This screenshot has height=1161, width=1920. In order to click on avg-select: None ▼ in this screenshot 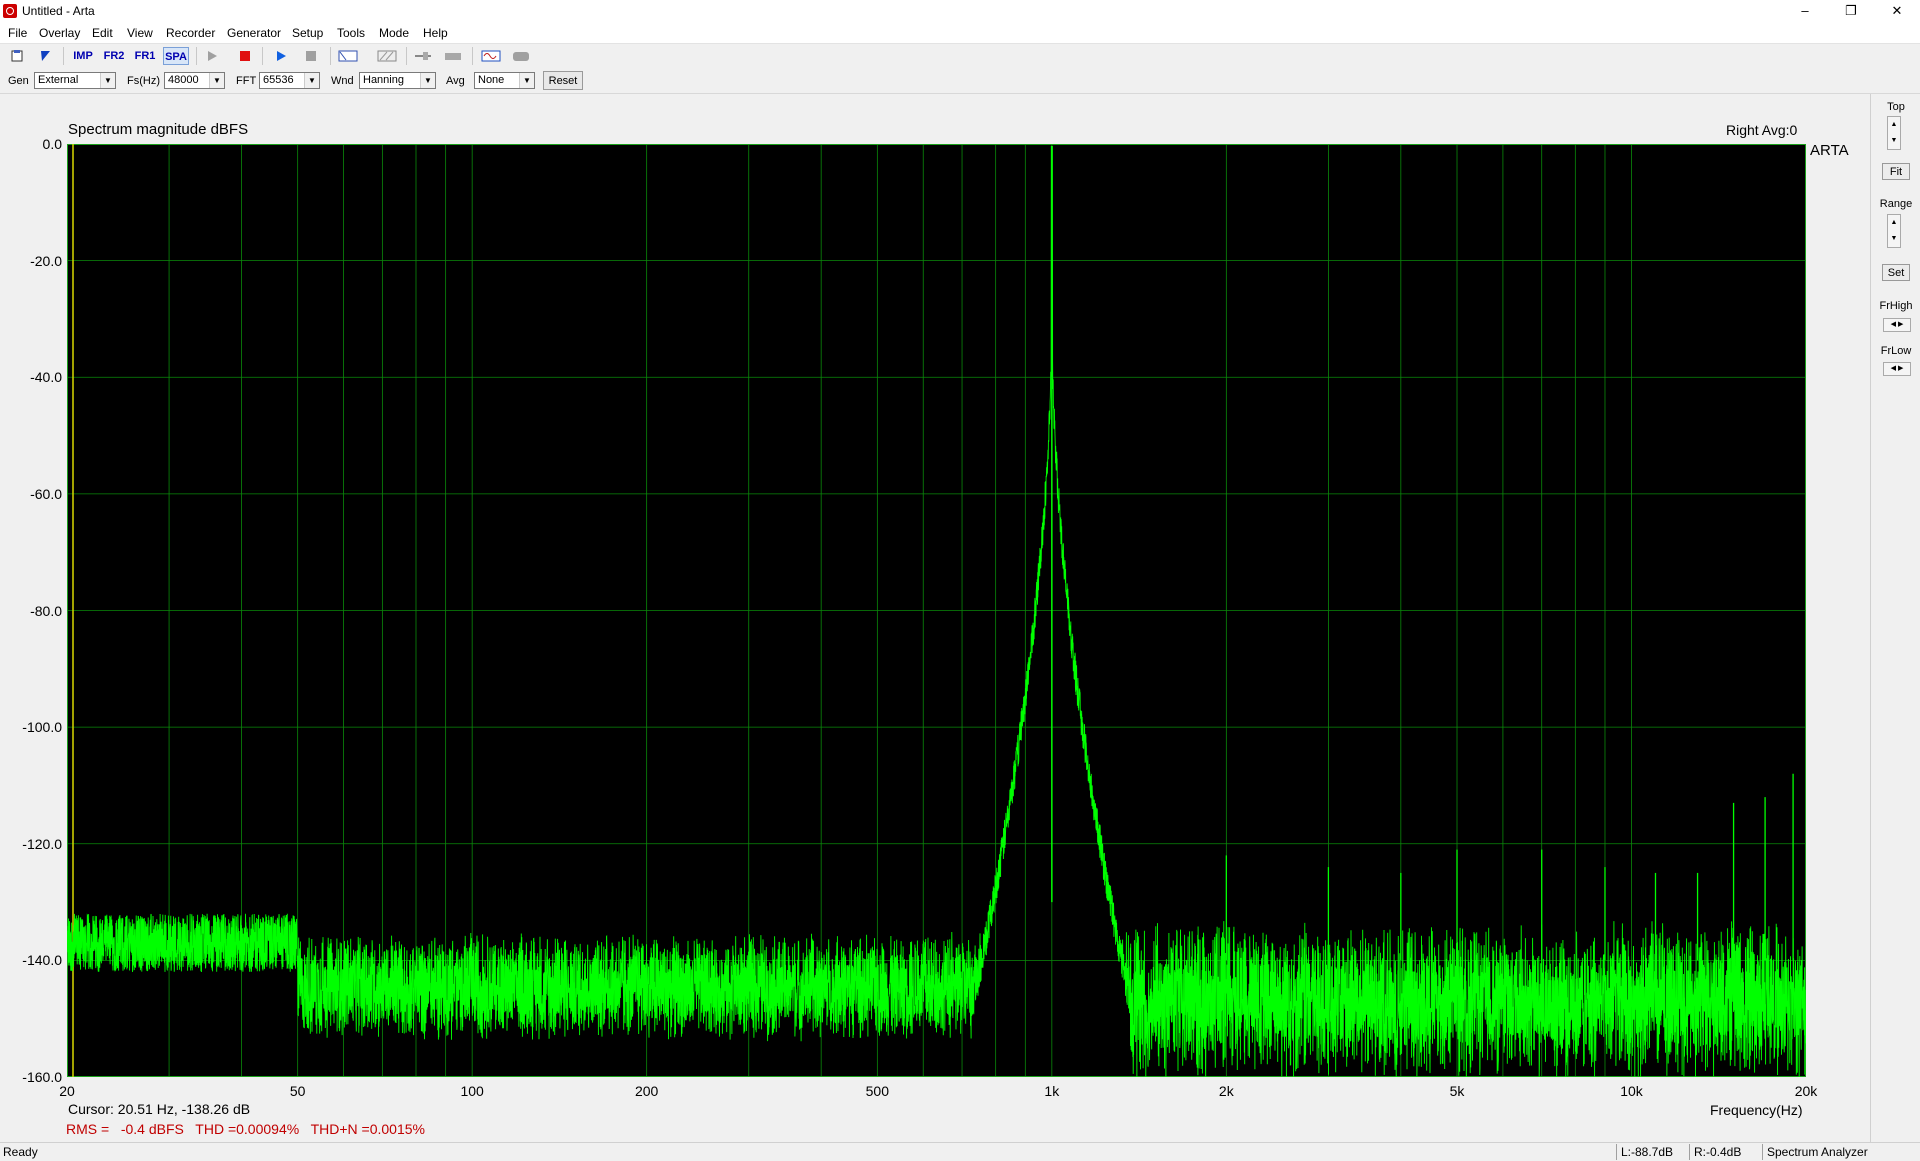, I will do `click(504, 80)`.